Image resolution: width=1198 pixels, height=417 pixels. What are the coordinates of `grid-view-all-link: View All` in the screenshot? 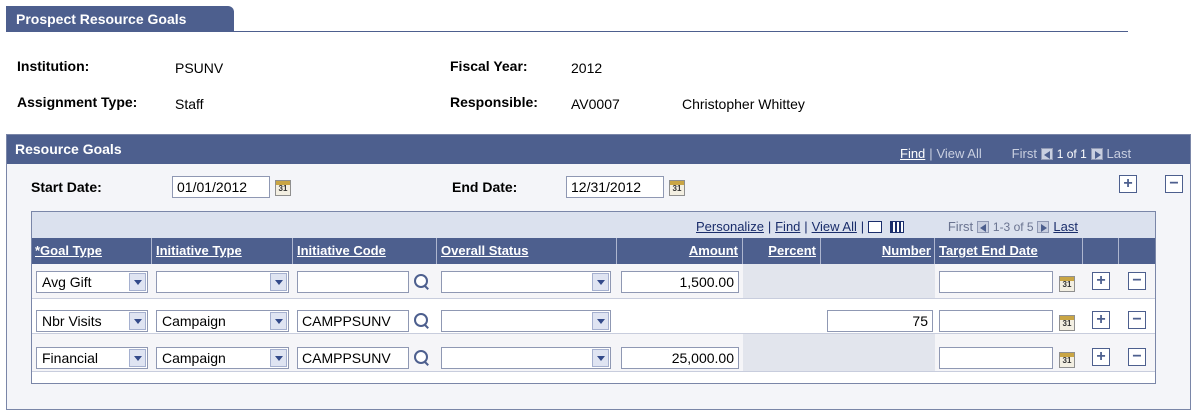 It's located at (834, 226).